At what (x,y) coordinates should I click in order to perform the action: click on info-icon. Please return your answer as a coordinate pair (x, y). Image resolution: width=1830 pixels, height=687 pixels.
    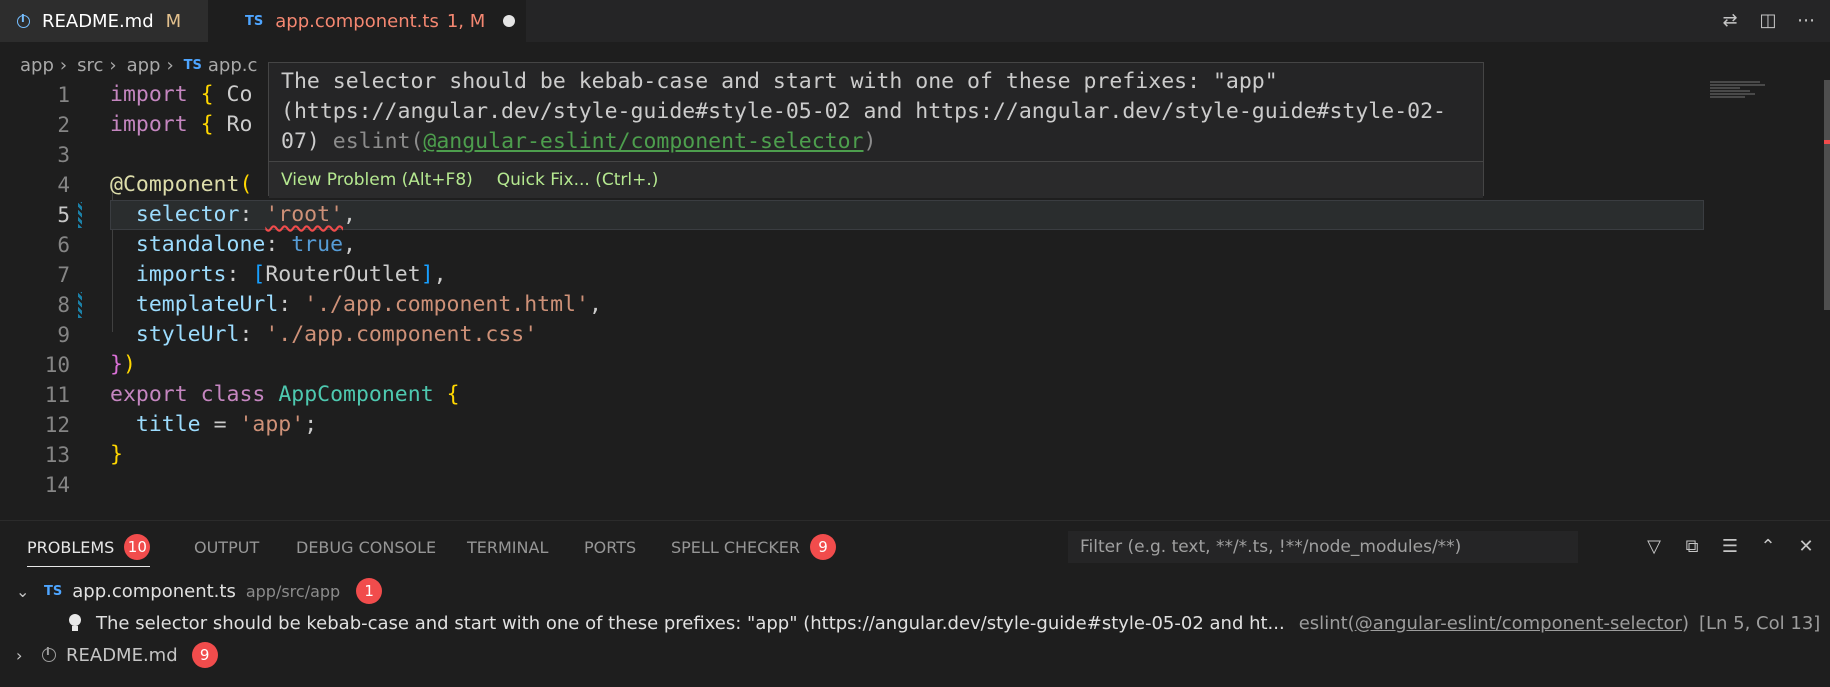
    Looking at the image, I should click on (49, 653).